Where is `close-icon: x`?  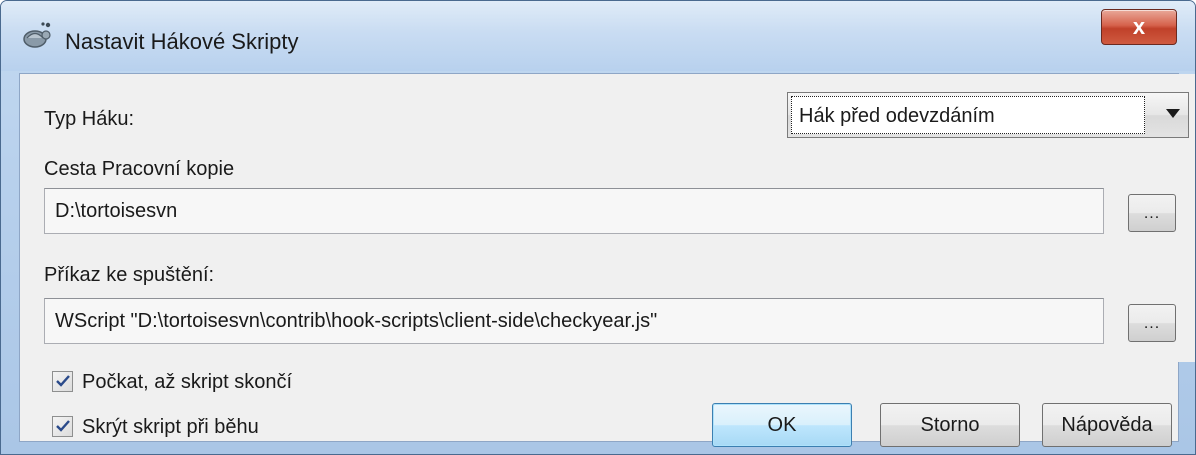
close-icon: x is located at coordinates (1139, 26).